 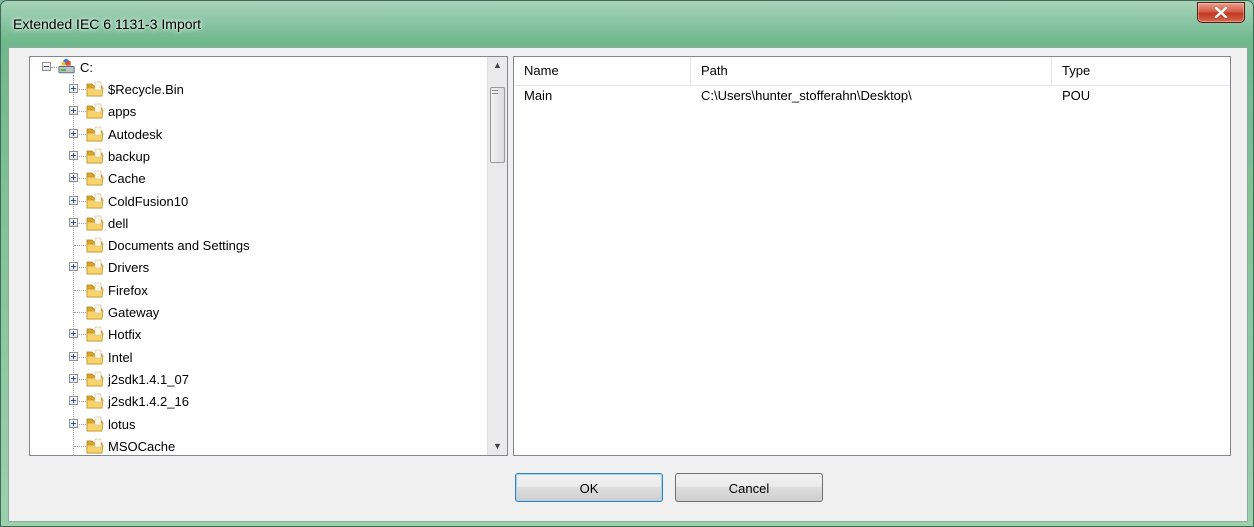 What do you see at coordinates (148, 379) in the screenshot?
I see `tree-item-label: j2sdk1.4.1_07` at bounding box center [148, 379].